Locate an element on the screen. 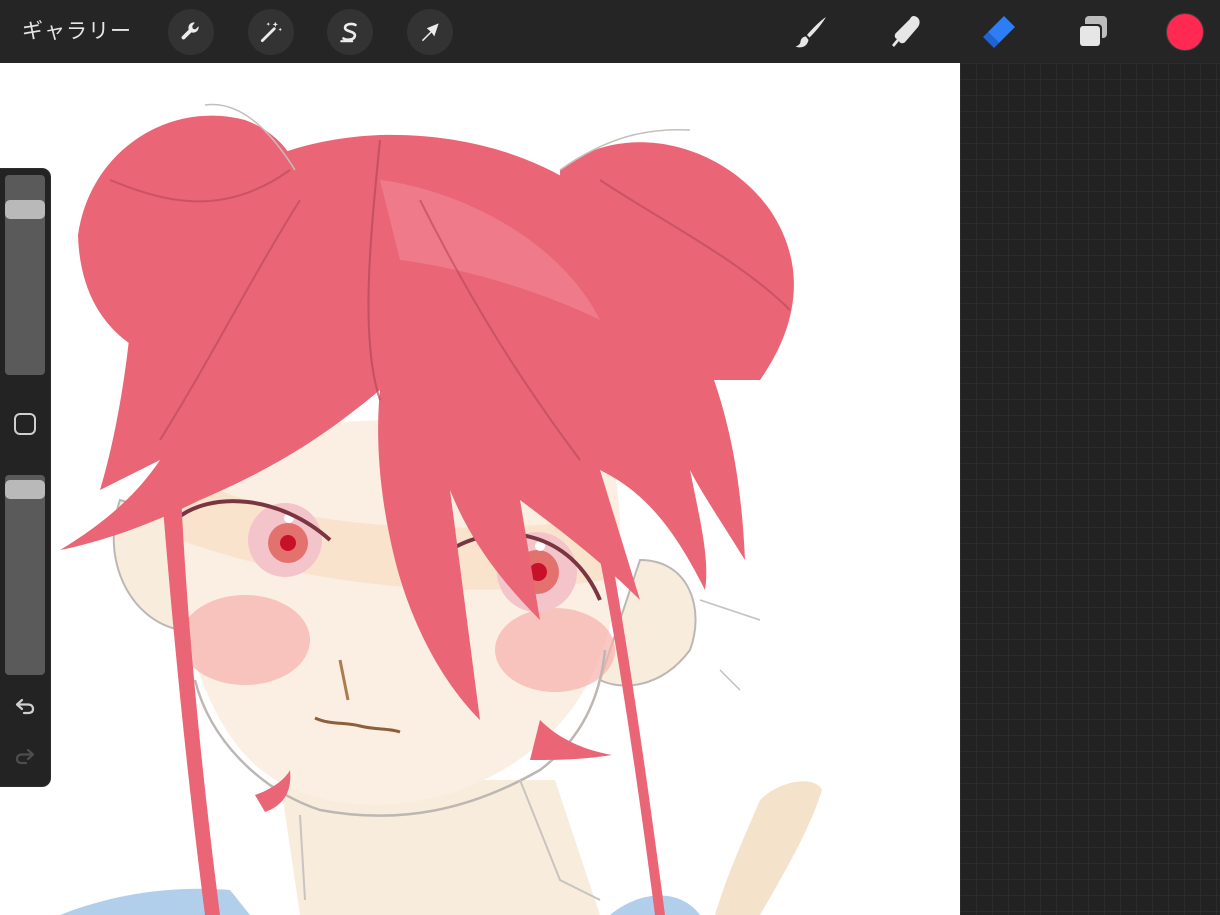 This screenshot has height=915, width=1220. brush-size-slider-thumb is located at coordinates (25, 210).